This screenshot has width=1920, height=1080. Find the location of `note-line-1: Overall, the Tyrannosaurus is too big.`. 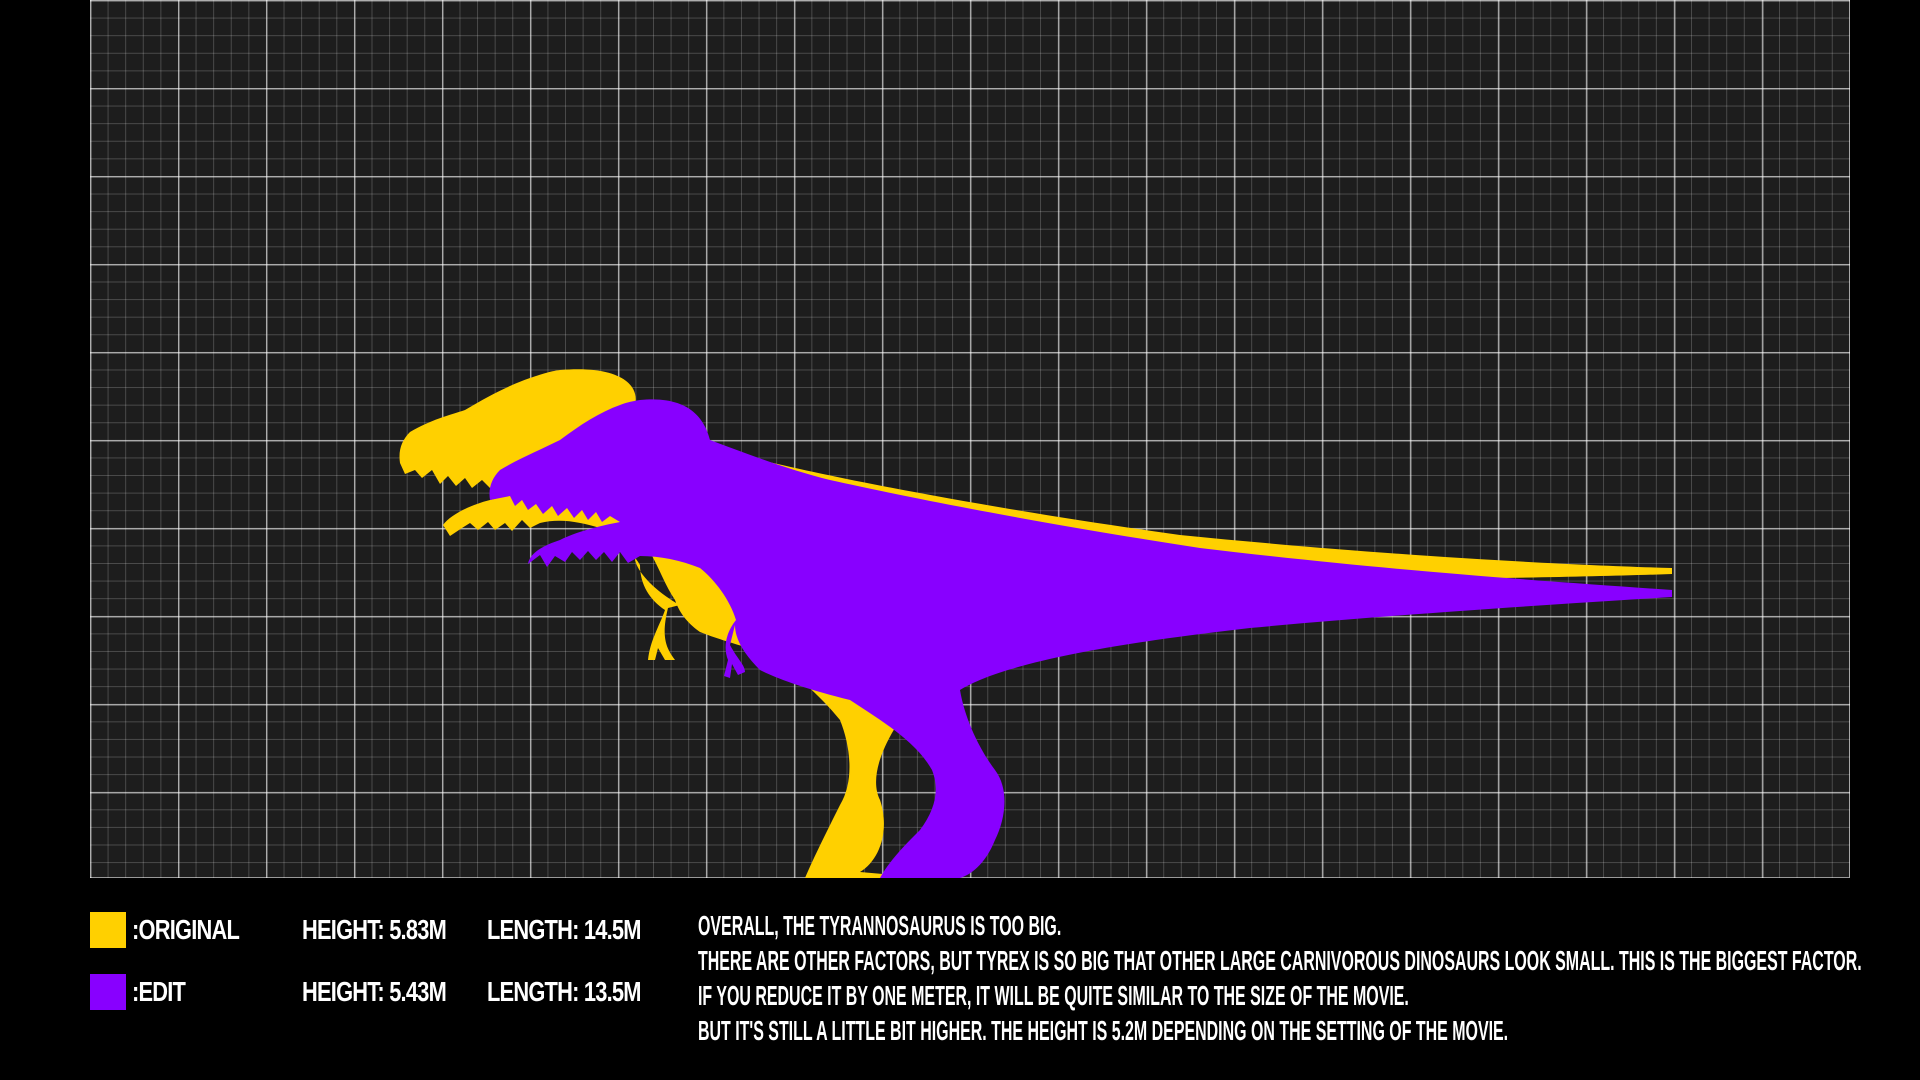

note-line-1: Overall, the Tyrannosaurus is too big. is located at coordinates (880, 925).